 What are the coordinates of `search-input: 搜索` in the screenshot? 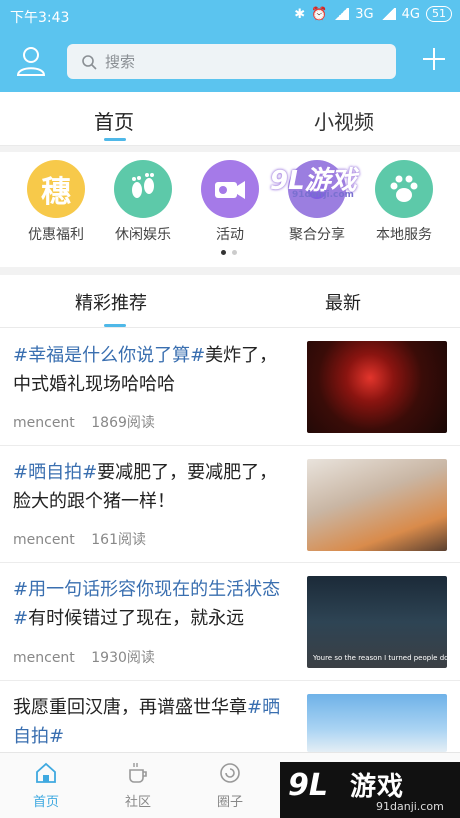 It's located at (231, 61).